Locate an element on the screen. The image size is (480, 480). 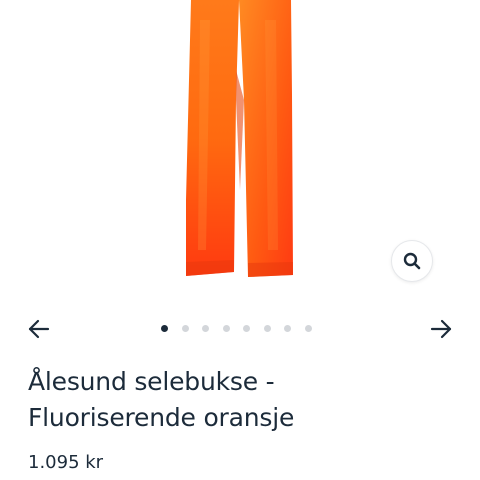
zoom-button is located at coordinates (412, 261).